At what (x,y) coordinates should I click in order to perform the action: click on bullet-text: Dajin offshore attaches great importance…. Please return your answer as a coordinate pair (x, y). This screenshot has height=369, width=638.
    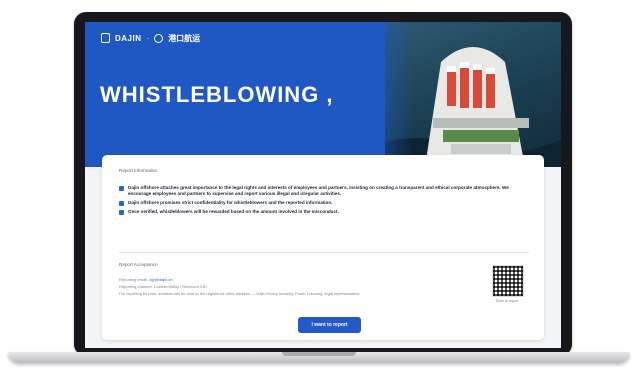
    Looking at the image, I should click on (318, 190).